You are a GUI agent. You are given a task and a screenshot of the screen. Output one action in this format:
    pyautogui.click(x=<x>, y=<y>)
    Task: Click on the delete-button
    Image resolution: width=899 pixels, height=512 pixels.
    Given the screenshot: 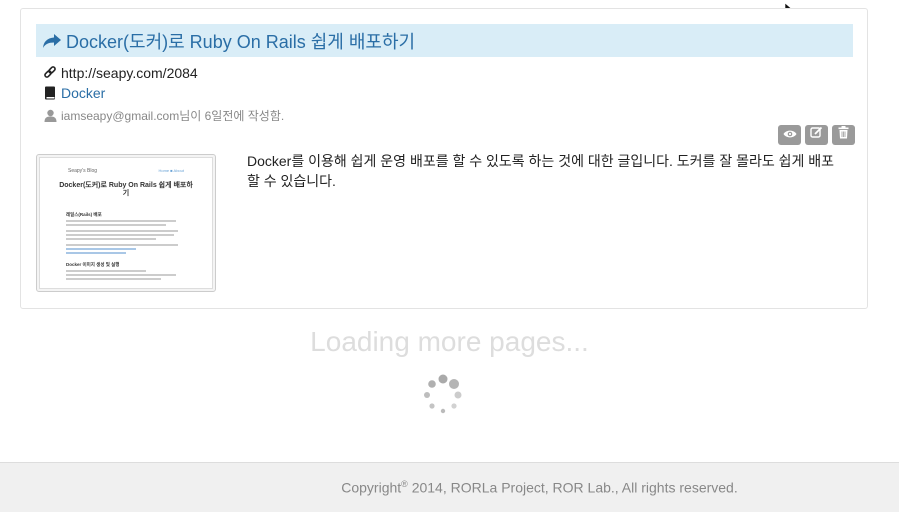 What is the action you would take?
    pyautogui.click(x=843, y=135)
    